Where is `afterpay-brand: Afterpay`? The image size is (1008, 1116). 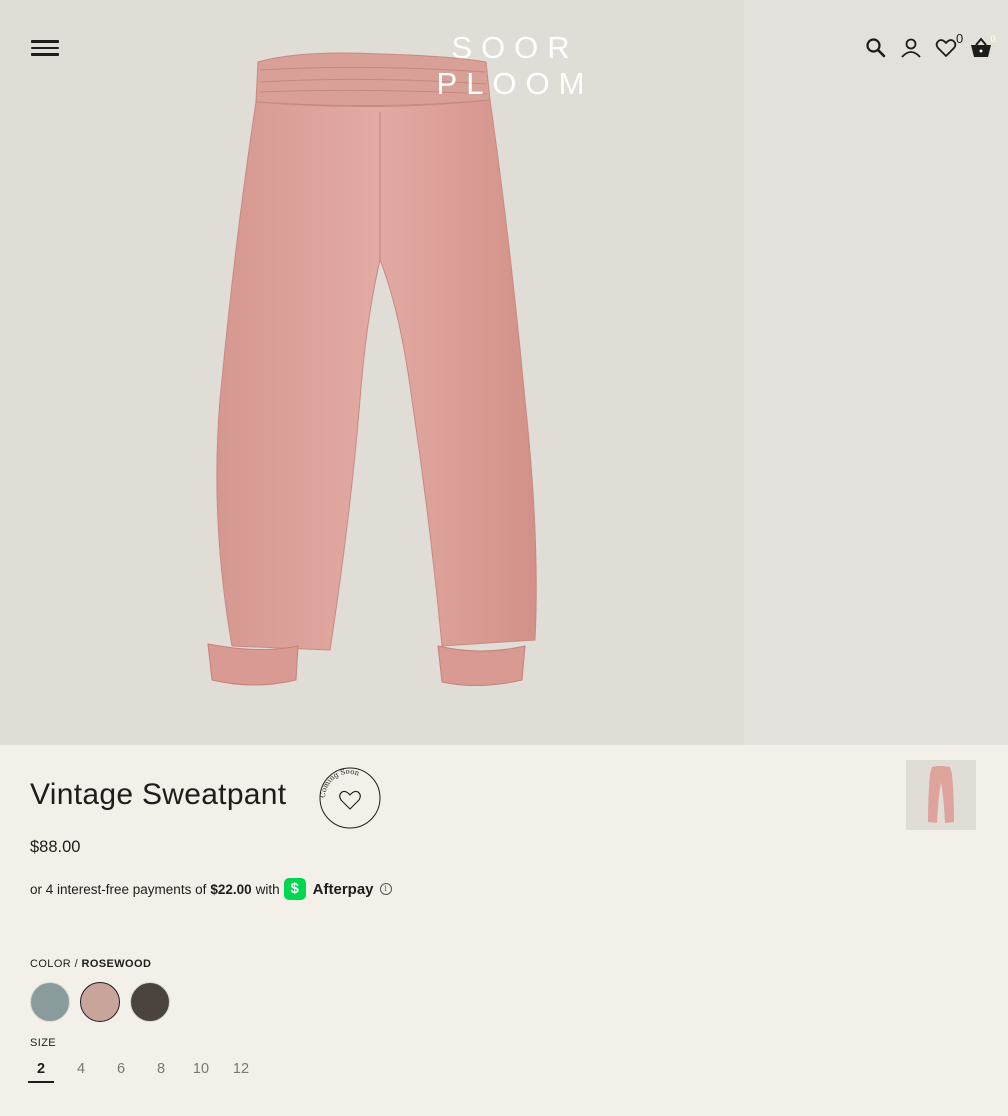 afterpay-brand: Afterpay is located at coordinates (343, 889).